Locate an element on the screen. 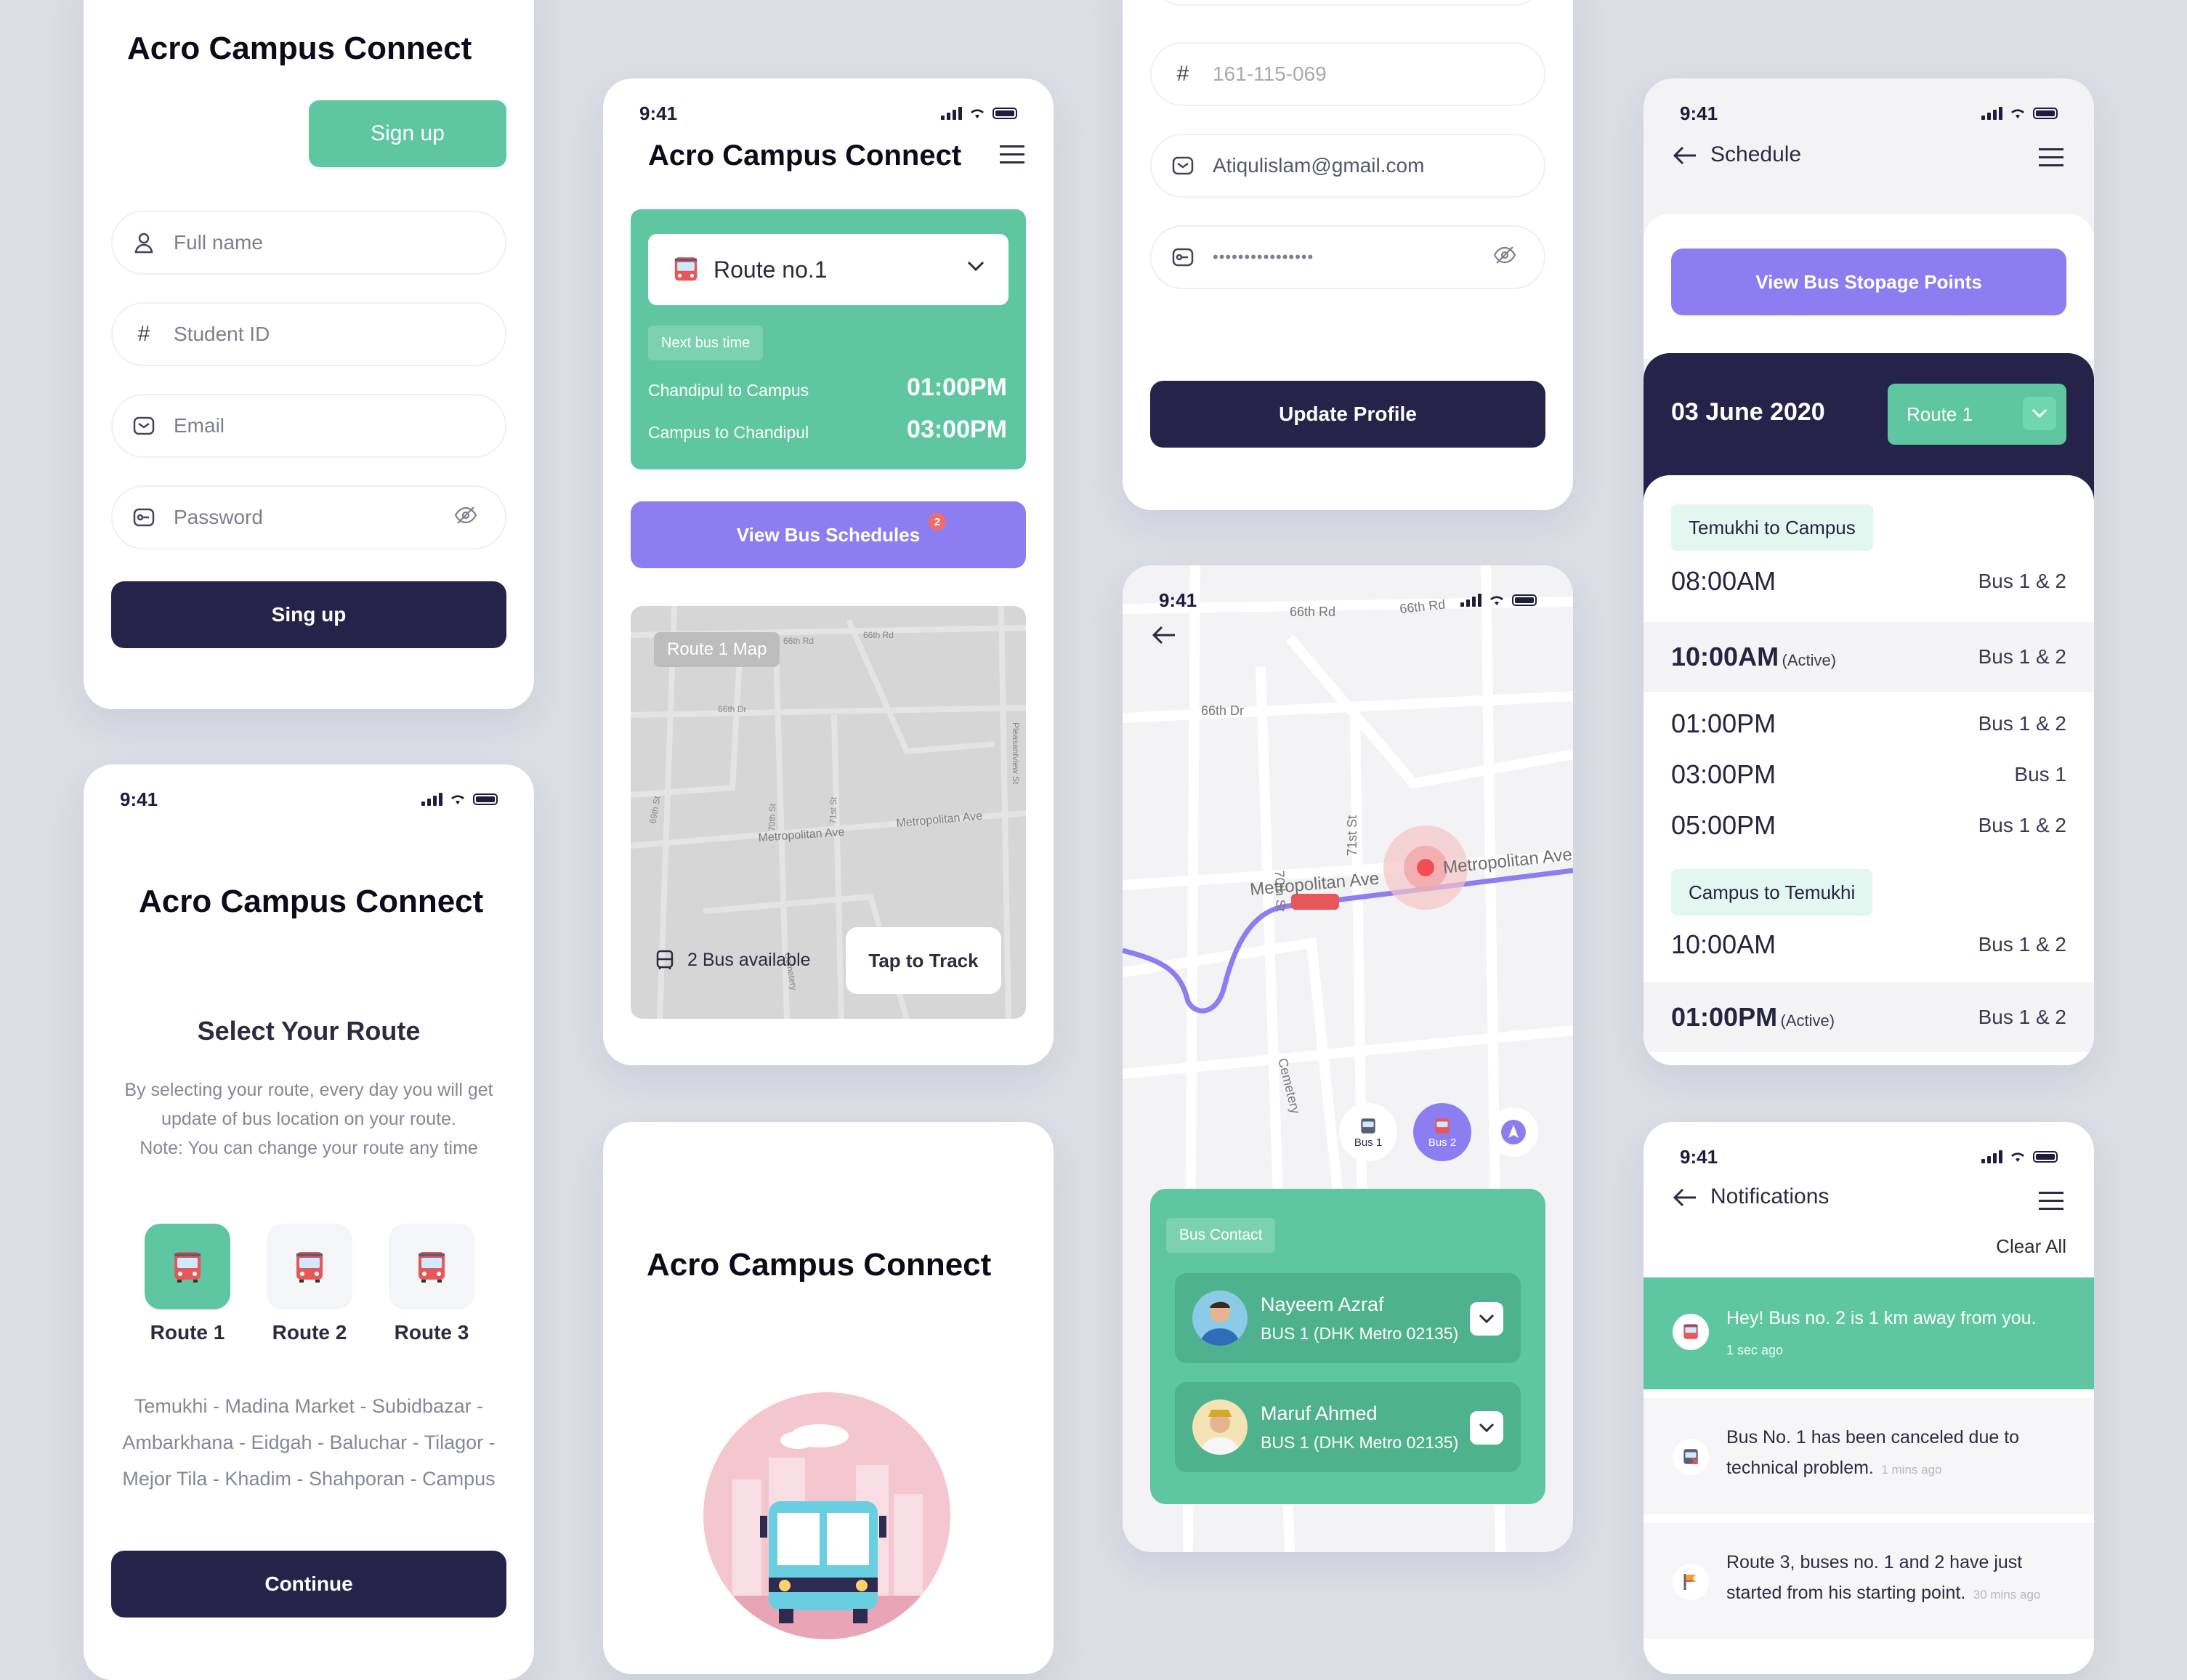 The image size is (2187, 1680). bus-1-chip: Bus 1 is located at coordinates (1368, 1132).